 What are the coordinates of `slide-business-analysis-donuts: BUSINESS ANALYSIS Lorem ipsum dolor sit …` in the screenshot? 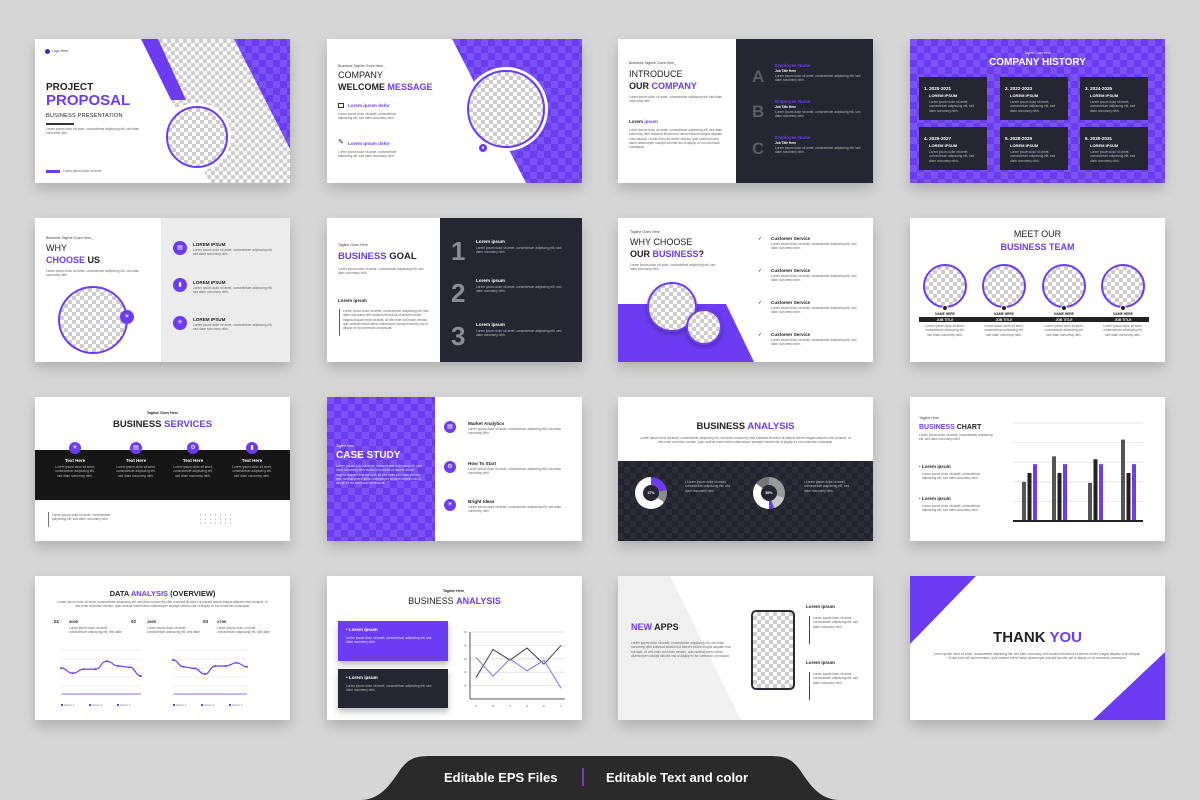 It's located at (745, 469).